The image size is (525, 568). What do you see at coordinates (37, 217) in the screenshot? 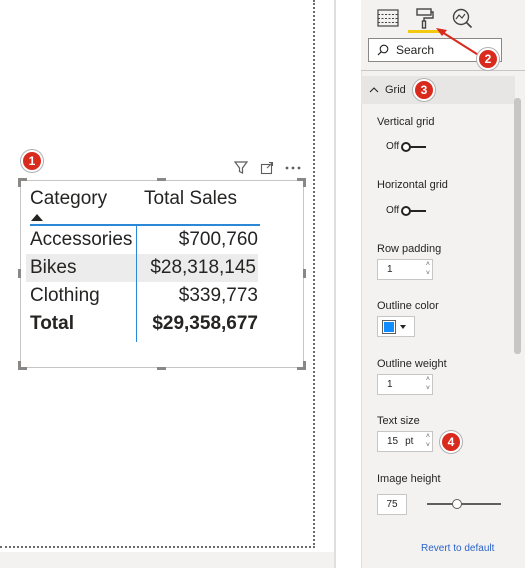
I see `sort-ascending-icon` at bounding box center [37, 217].